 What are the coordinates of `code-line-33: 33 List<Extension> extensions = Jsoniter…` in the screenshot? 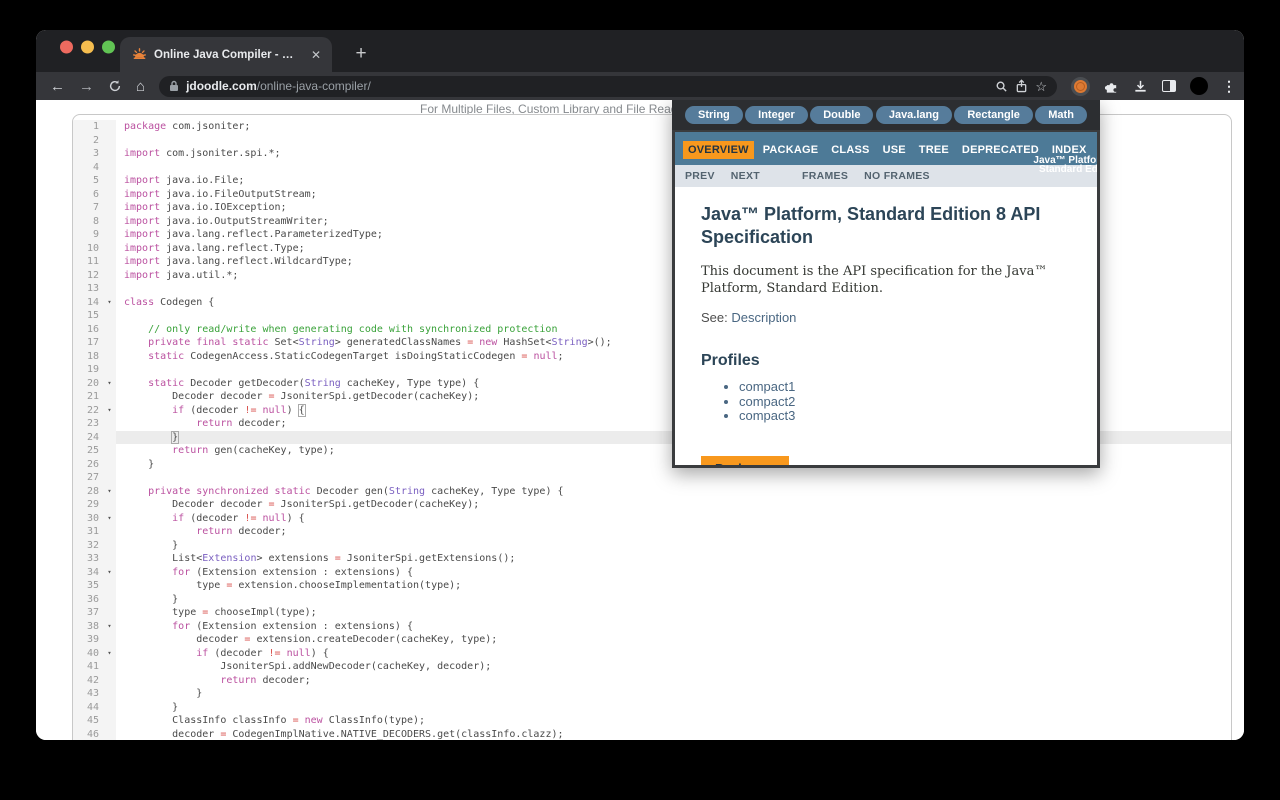 It's located at (652, 559).